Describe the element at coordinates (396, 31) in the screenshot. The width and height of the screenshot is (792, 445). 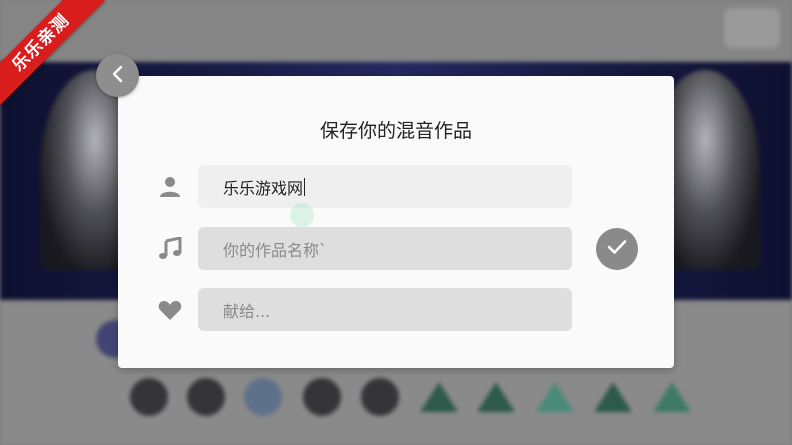
I see `background-top-bar` at that location.